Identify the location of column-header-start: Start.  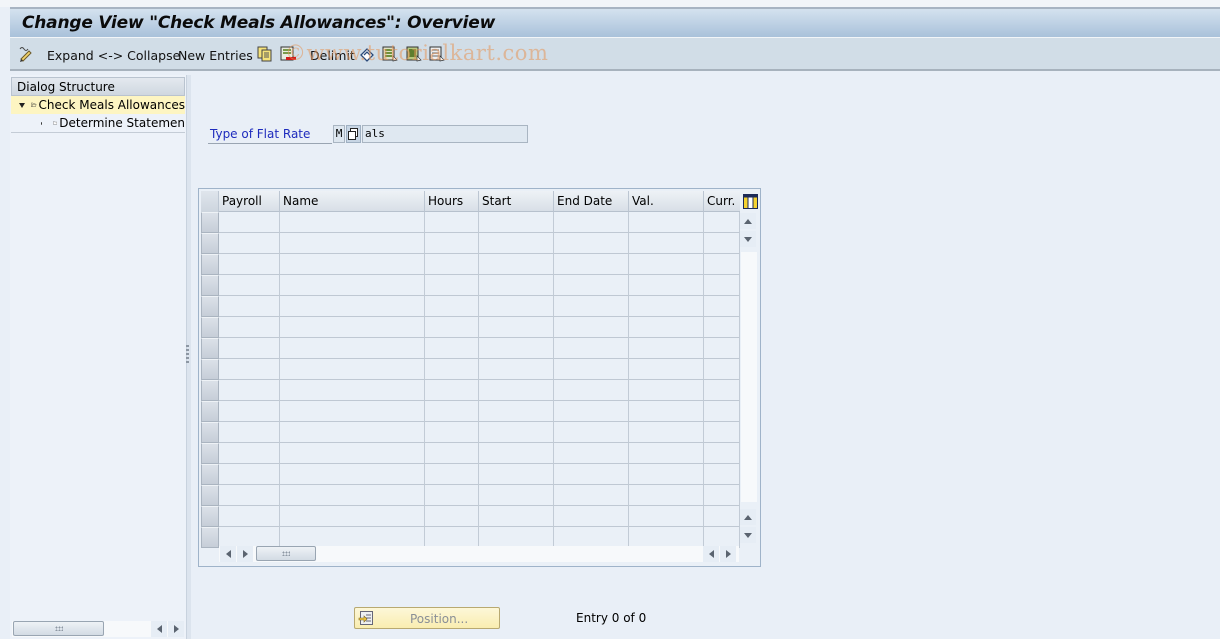
(516, 201).